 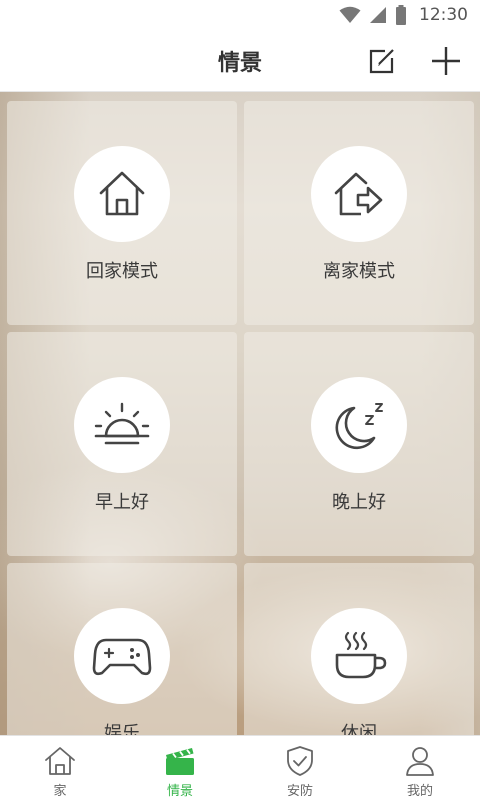 What do you see at coordinates (122, 271) in the screenshot?
I see `scene-label: 回家模式` at bounding box center [122, 271].